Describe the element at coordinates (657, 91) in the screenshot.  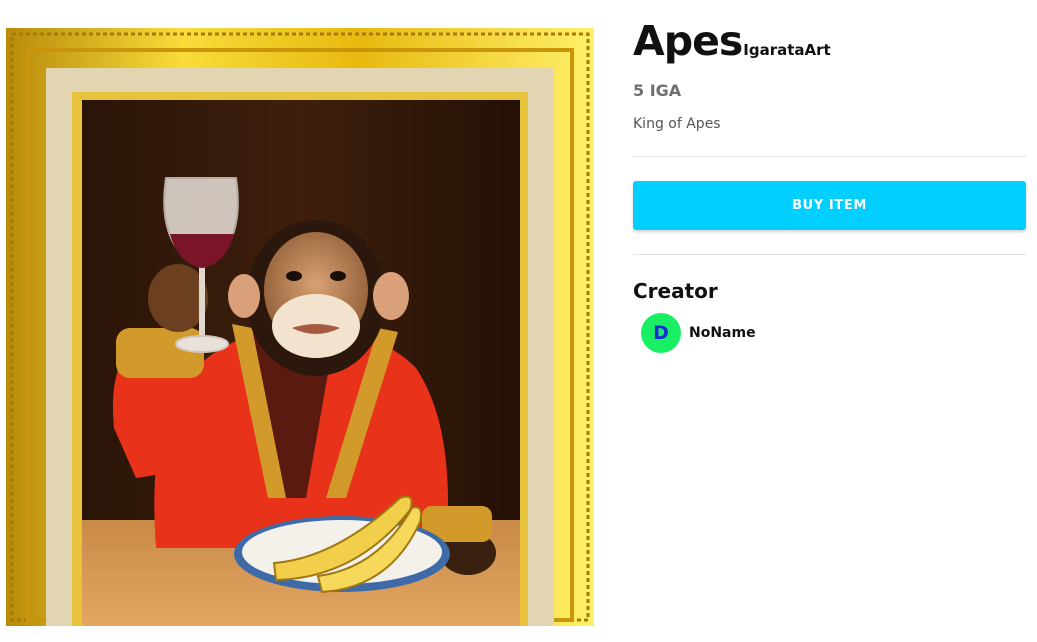
I see `item-price: 5 IGA` at that location.